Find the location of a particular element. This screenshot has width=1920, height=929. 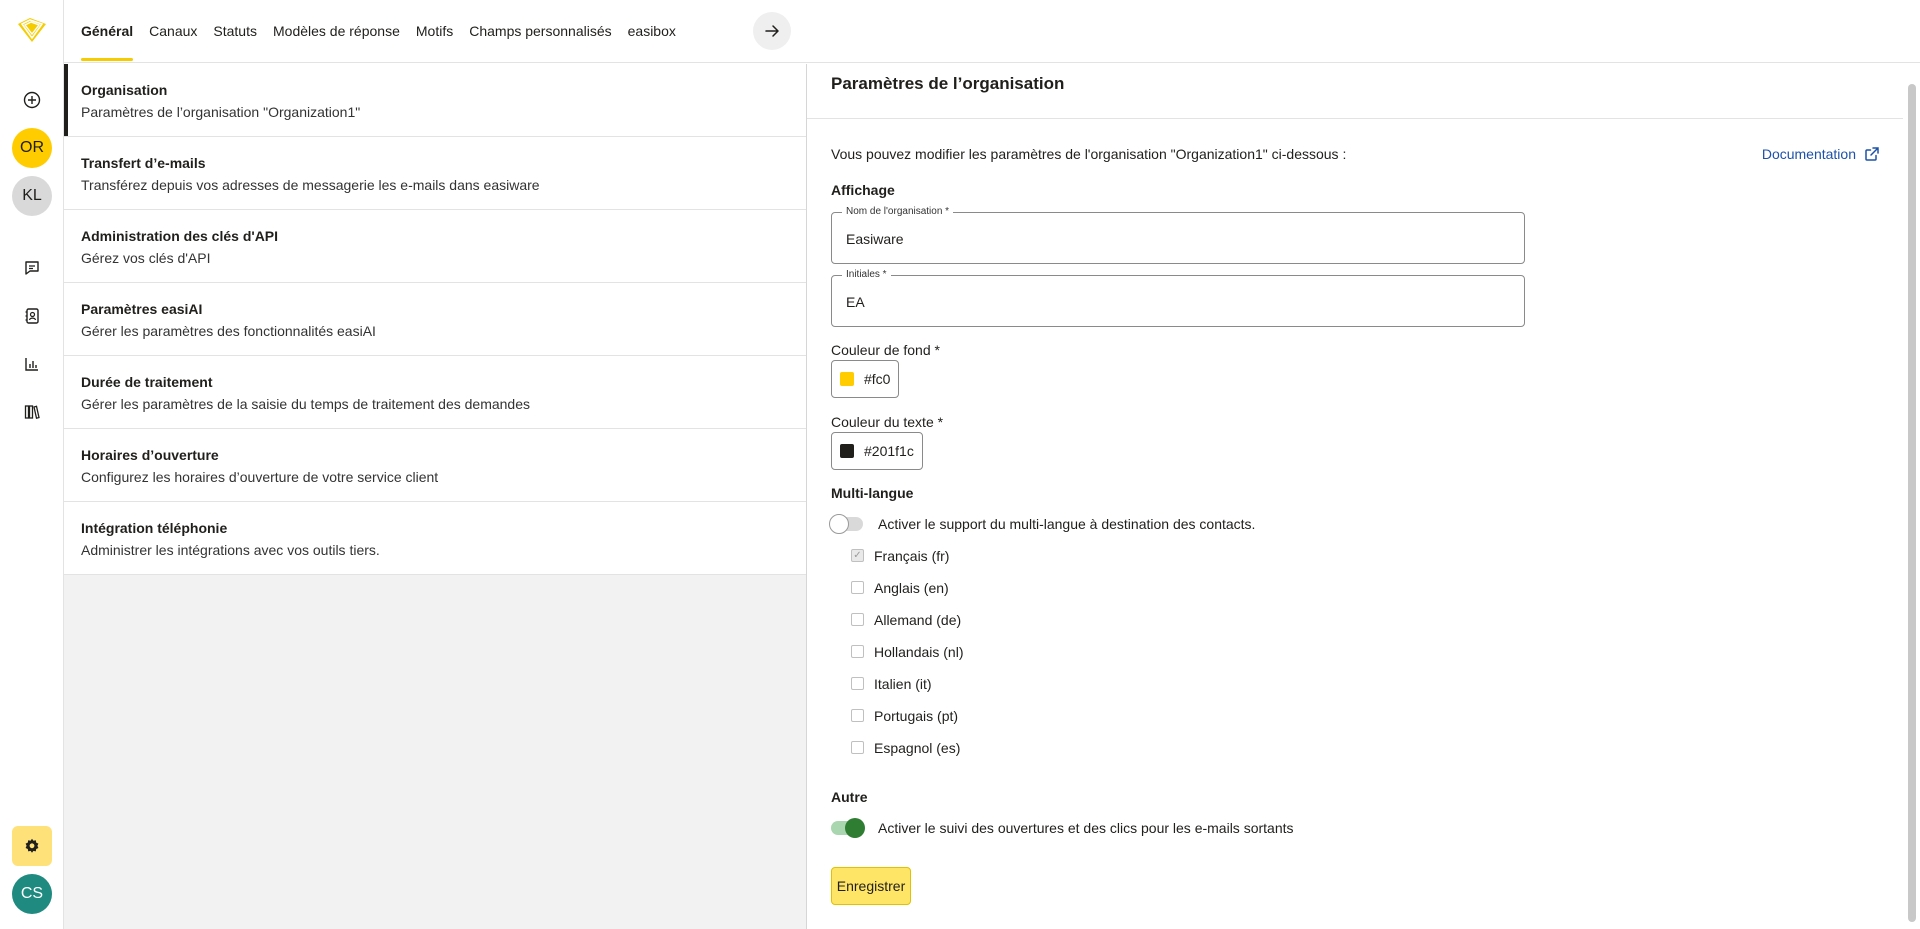

bg-color-swatch is located at coordinates (847, 379).